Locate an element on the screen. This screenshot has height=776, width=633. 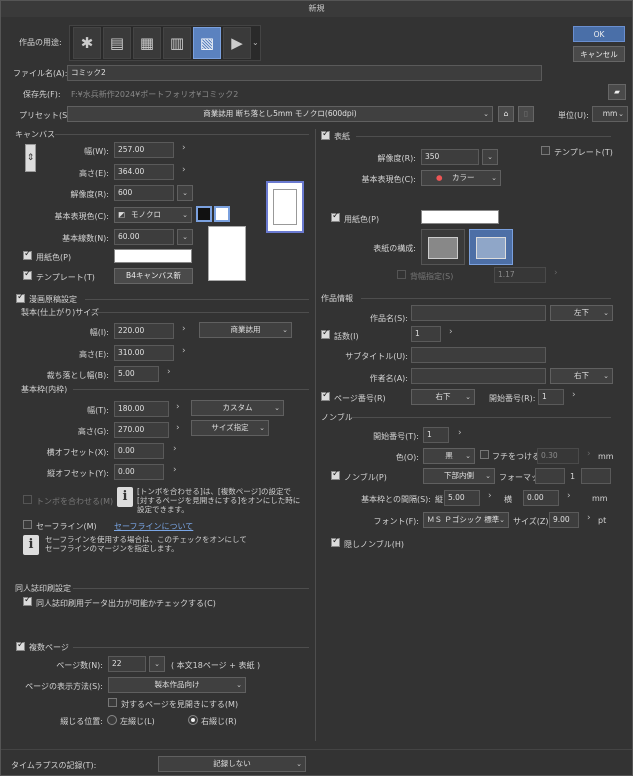
paper-color-swatch is located at coordinates (153, 256).